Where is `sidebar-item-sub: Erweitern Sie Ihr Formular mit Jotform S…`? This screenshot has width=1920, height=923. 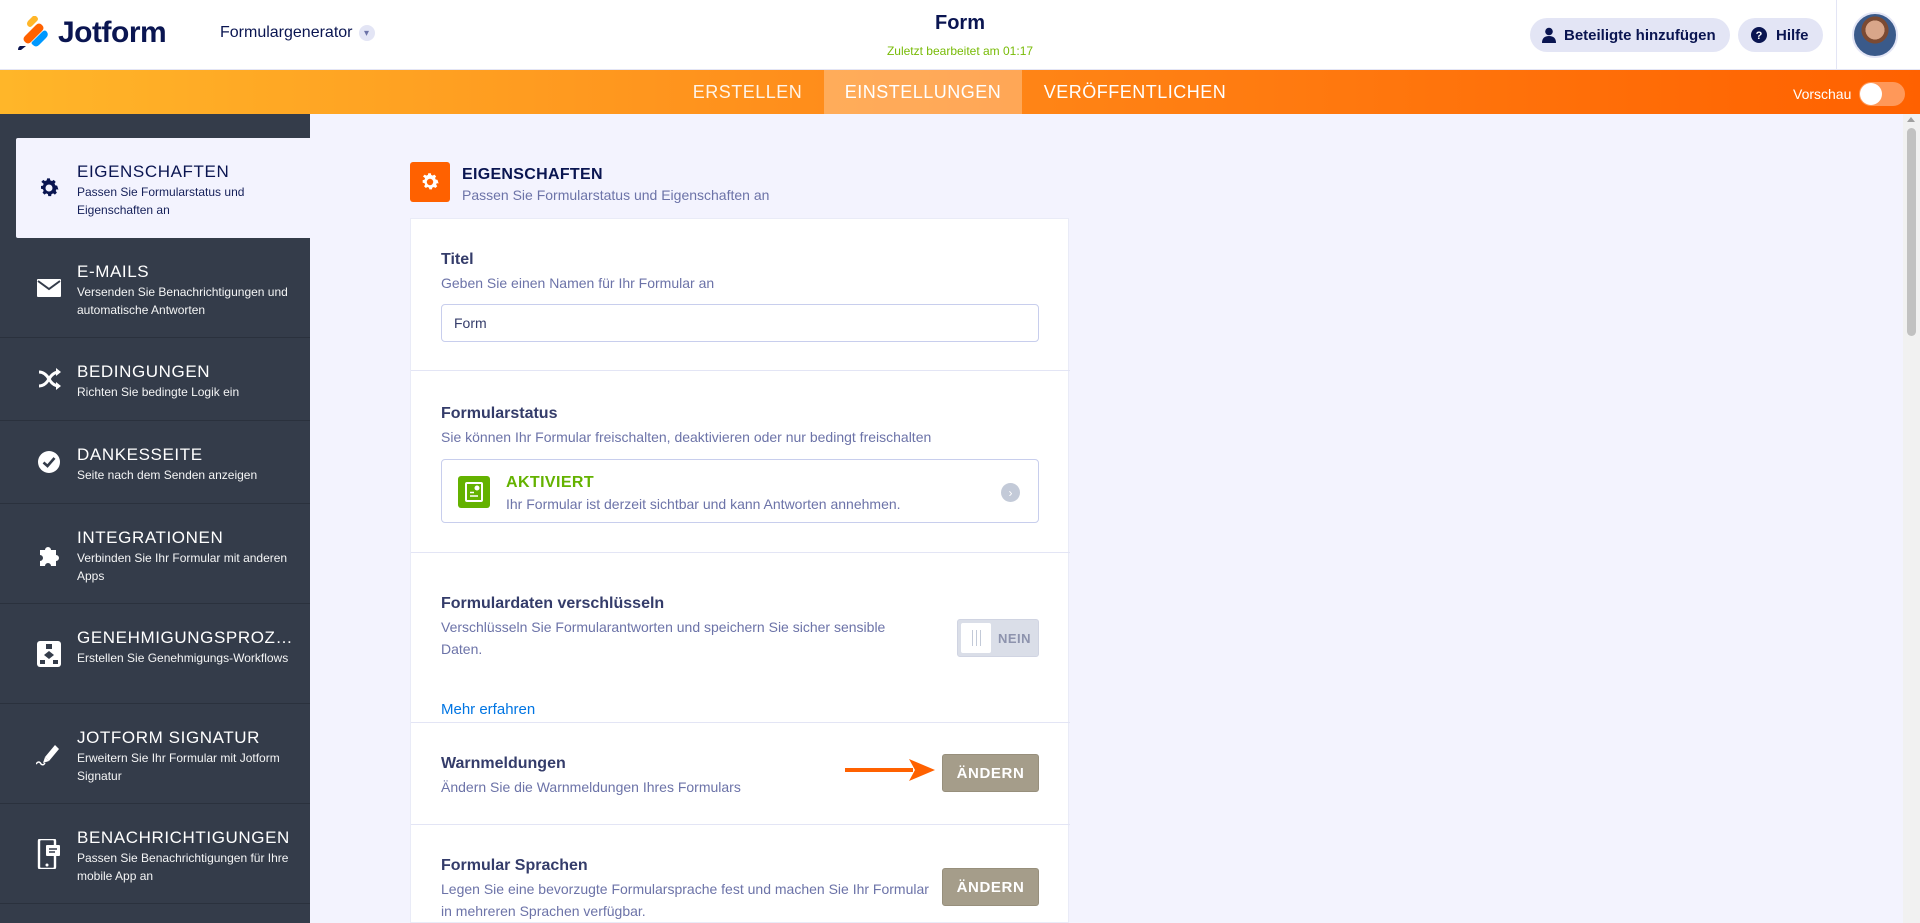
sidebar-item-sub: Erweitern Sie Ihr Formular mit Jotform S… is located at coordinates (178, 767).